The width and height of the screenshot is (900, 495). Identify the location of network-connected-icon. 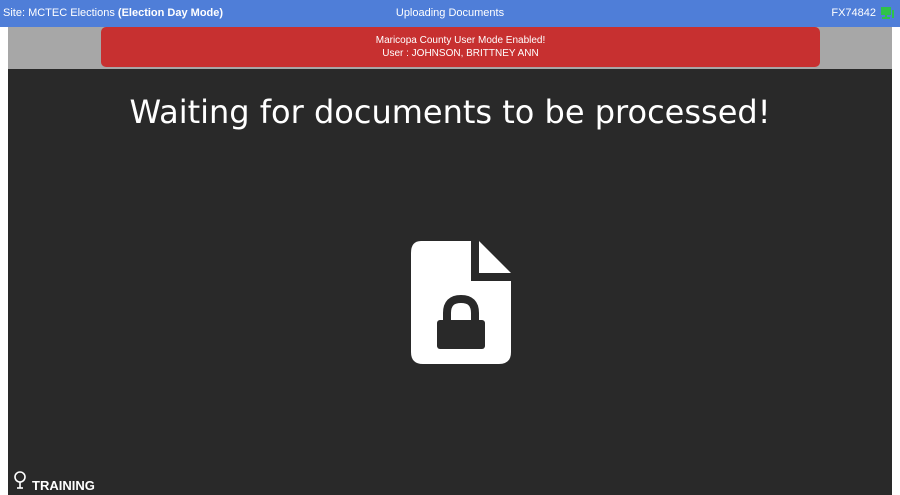
(887, 13).